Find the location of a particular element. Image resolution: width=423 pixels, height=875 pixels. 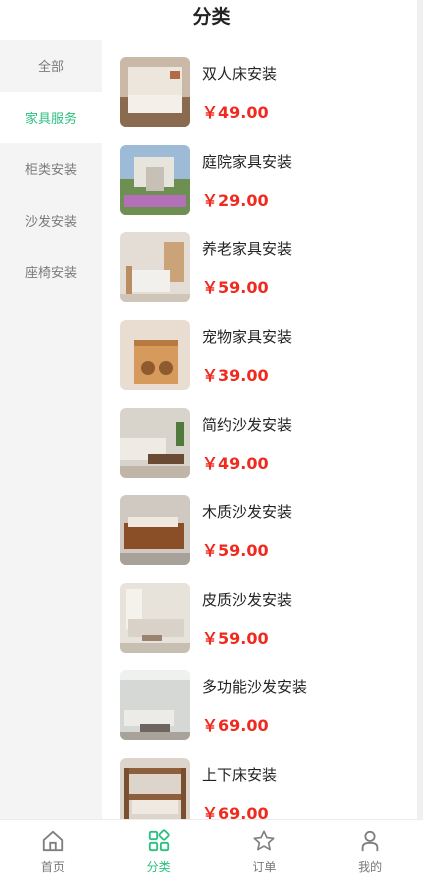

product-name: 上下床安装 is located at coordinates (240, 775).